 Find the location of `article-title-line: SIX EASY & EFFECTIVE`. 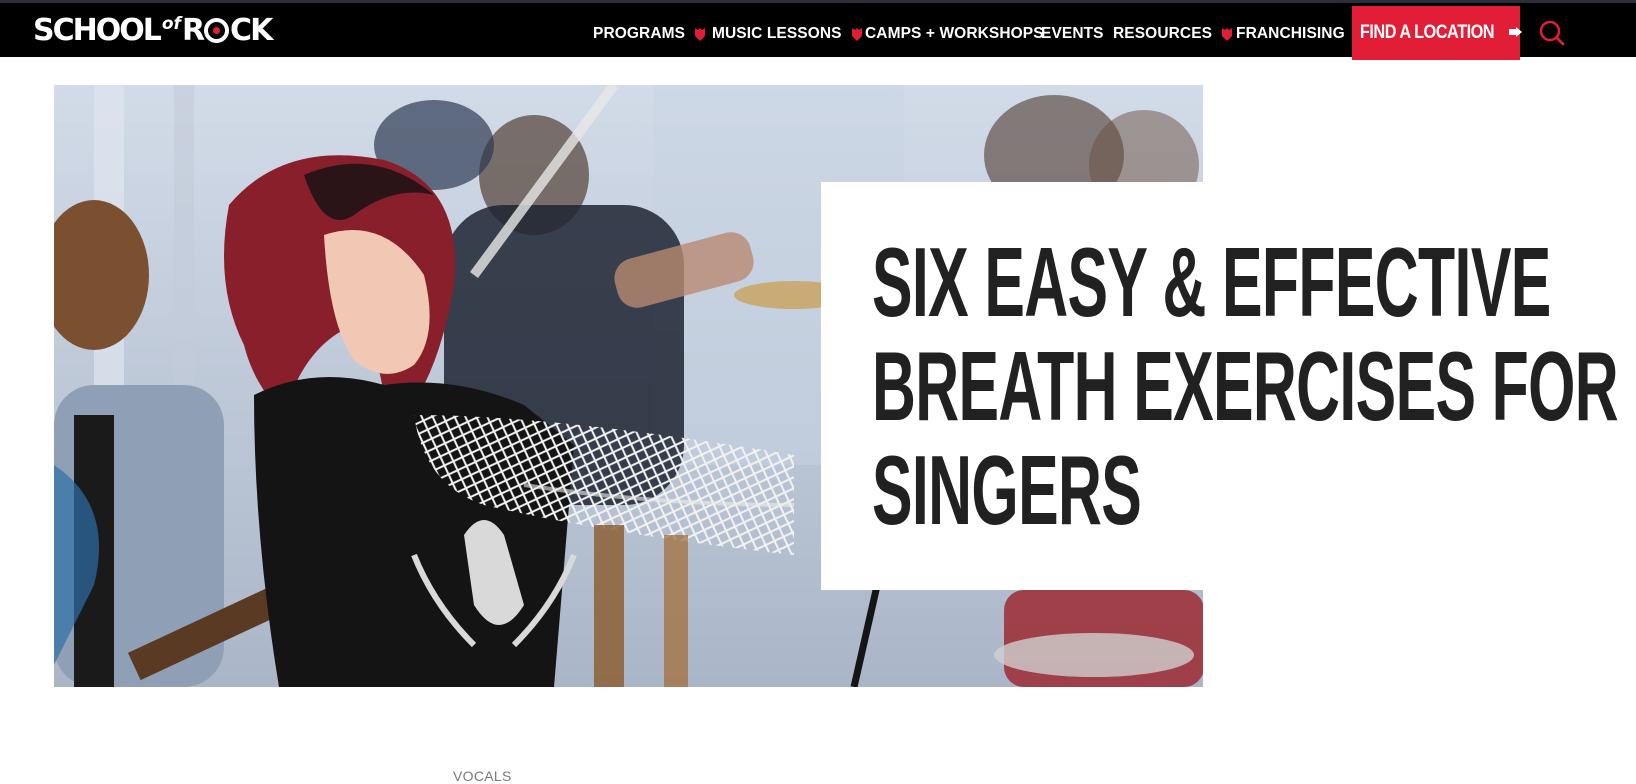

article-title-line: SIX EASY & EFFECTIVE is located at coordinates (1211, 282).